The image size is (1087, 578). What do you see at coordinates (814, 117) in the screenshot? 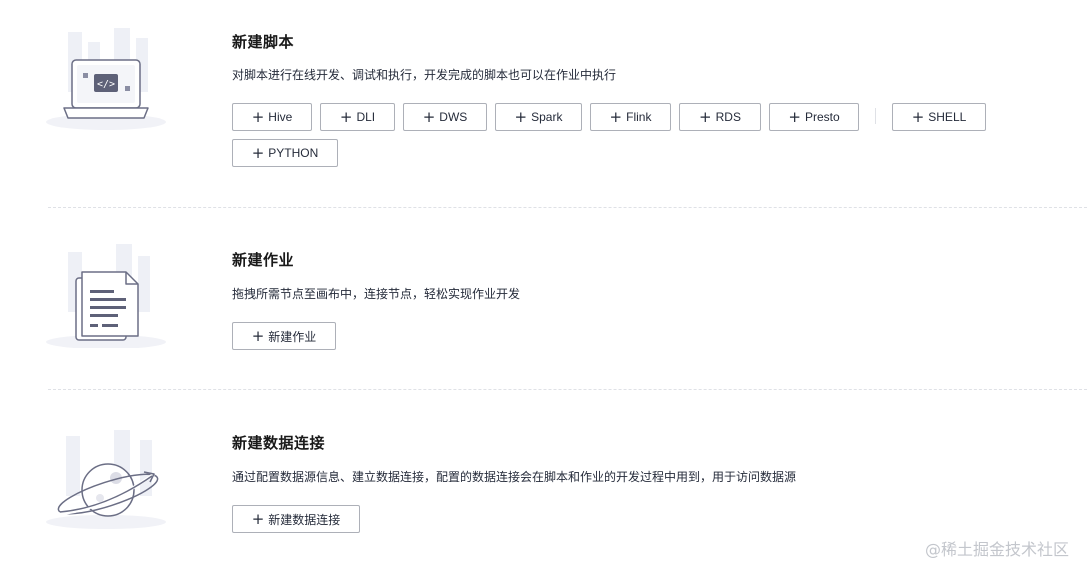
I see `new-presto-script-button: + Presto` at bounding box center [814, 117].